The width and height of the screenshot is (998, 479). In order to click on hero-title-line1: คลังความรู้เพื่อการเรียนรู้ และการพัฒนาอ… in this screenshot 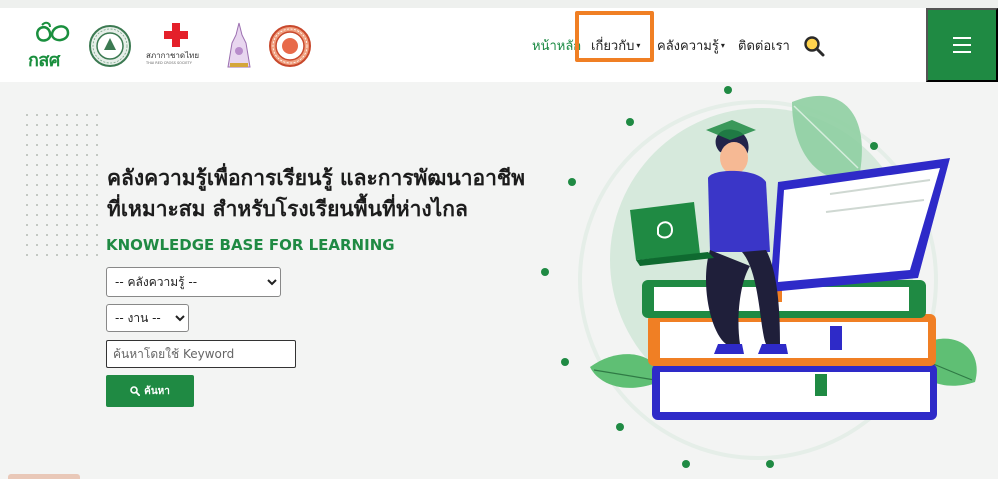, I will do `click(316, 178)`.